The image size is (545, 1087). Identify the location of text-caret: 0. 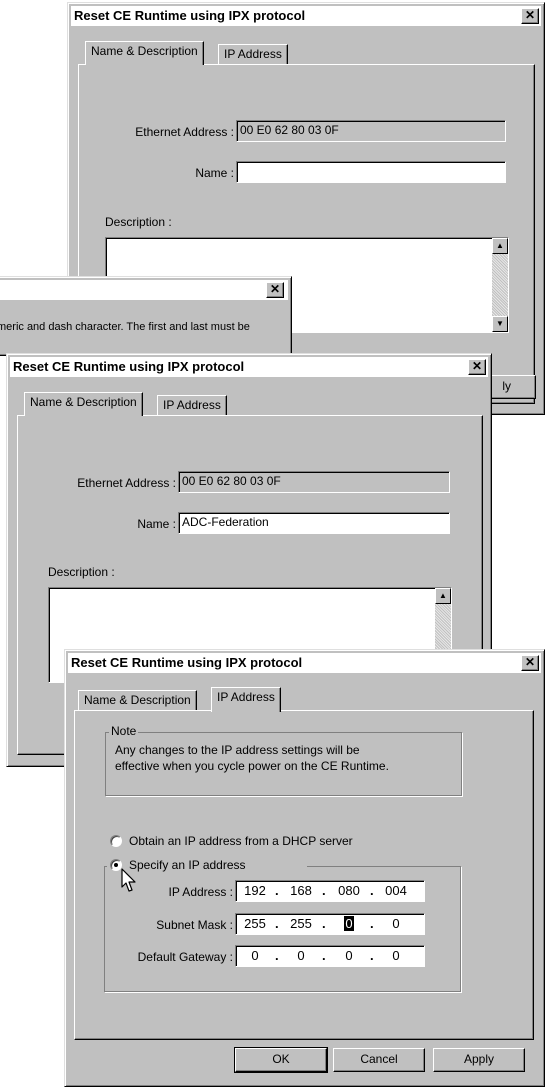
(349, 923).